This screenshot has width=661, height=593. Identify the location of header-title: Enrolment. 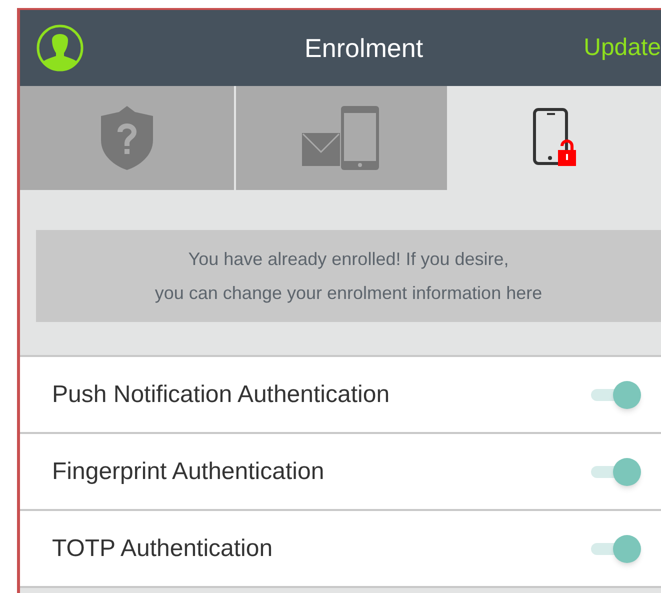
(364, 48).